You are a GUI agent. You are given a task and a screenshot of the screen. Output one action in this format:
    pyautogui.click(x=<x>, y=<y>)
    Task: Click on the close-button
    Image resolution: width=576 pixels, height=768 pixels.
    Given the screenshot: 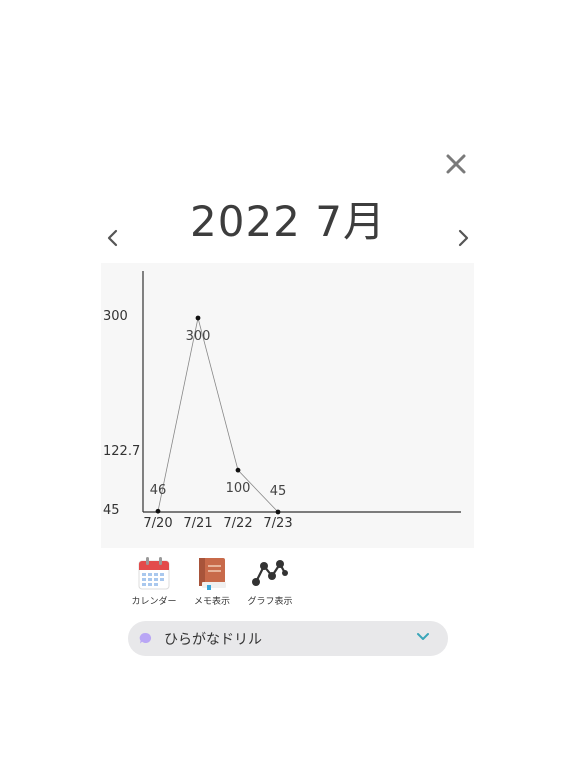 What is the action you would take?
    pyautogui.click(x=456, y=164)
    